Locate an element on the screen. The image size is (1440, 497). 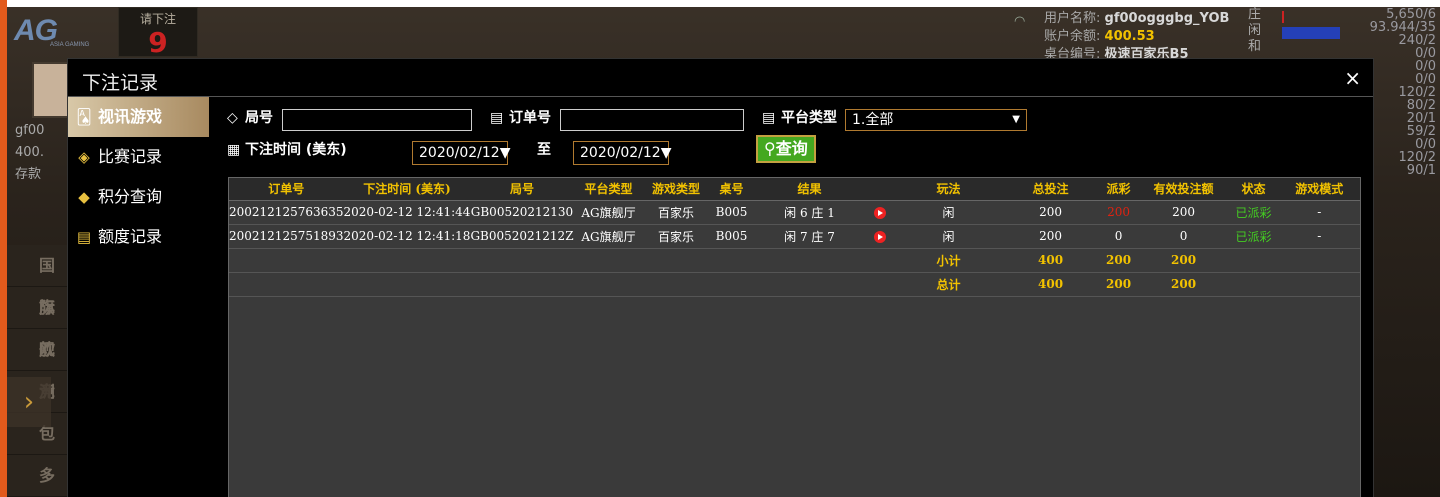
player-bar is located at coordinates (1311, 33).